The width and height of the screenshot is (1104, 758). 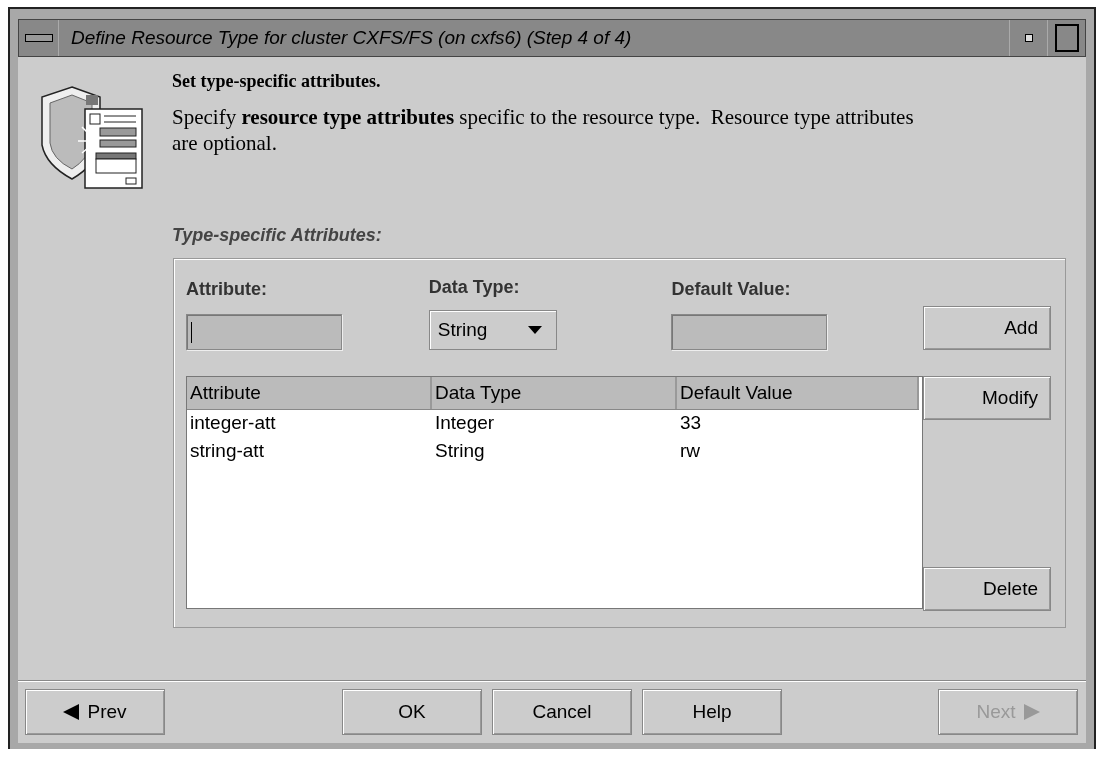 I want to click on left-arrow-icon, so click(x=71, y=712).